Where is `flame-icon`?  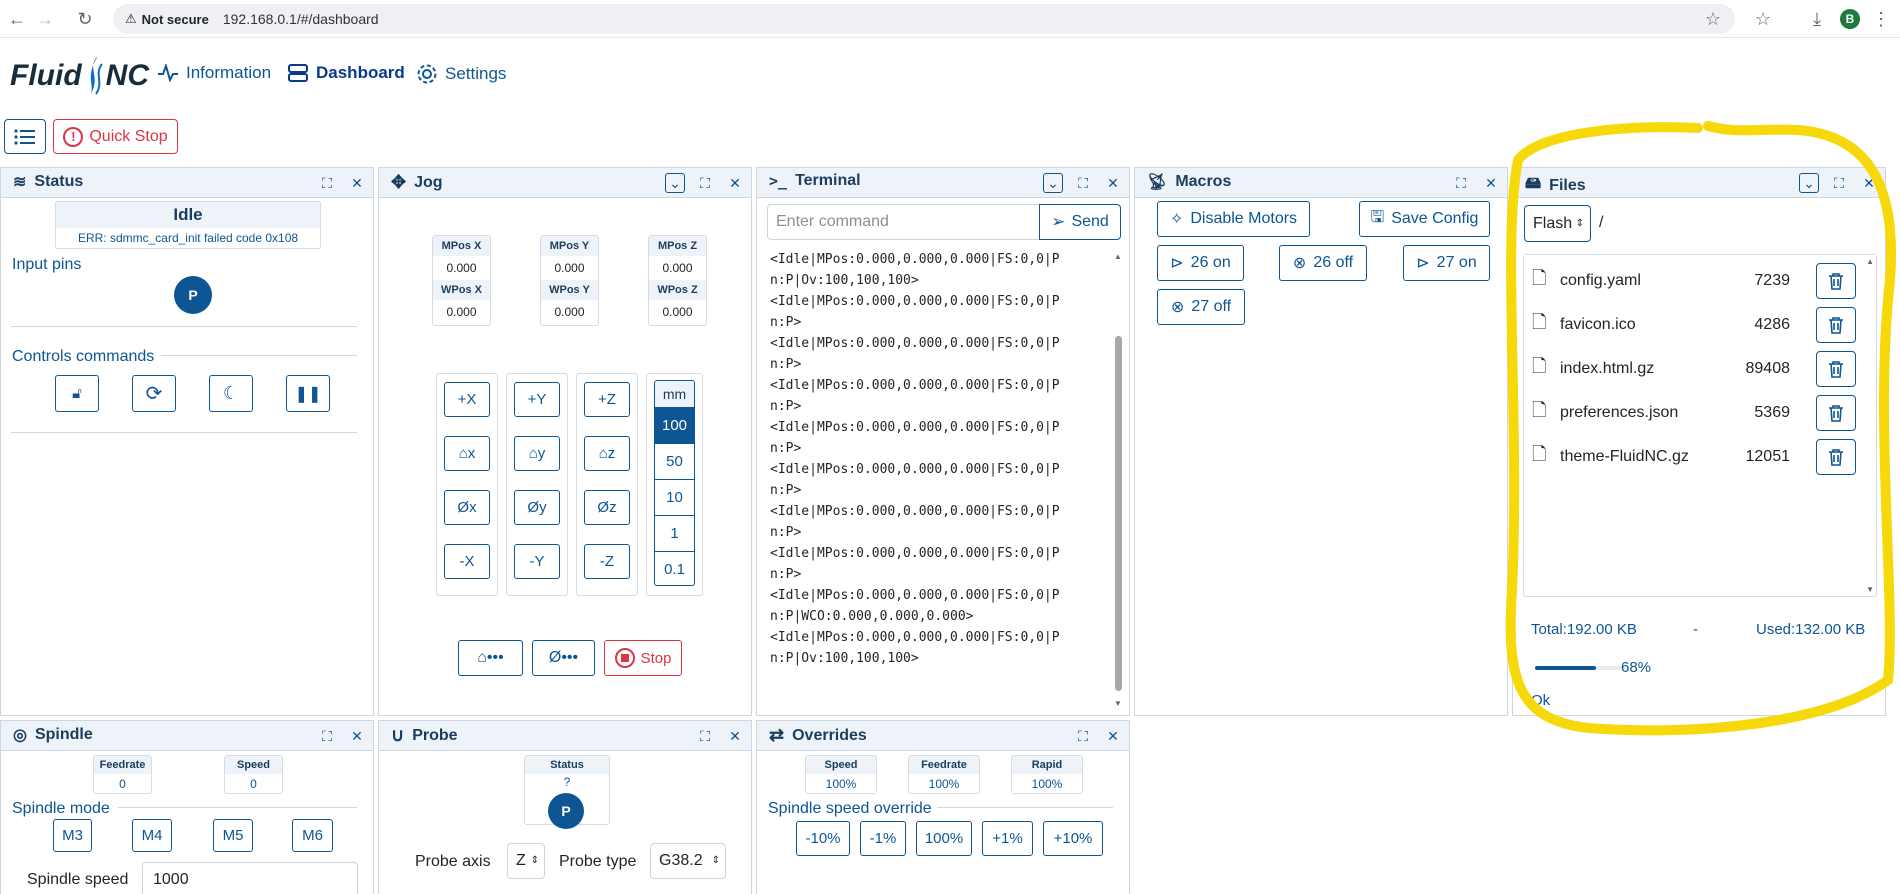 flame-icon is located at coordinates (96, 76).